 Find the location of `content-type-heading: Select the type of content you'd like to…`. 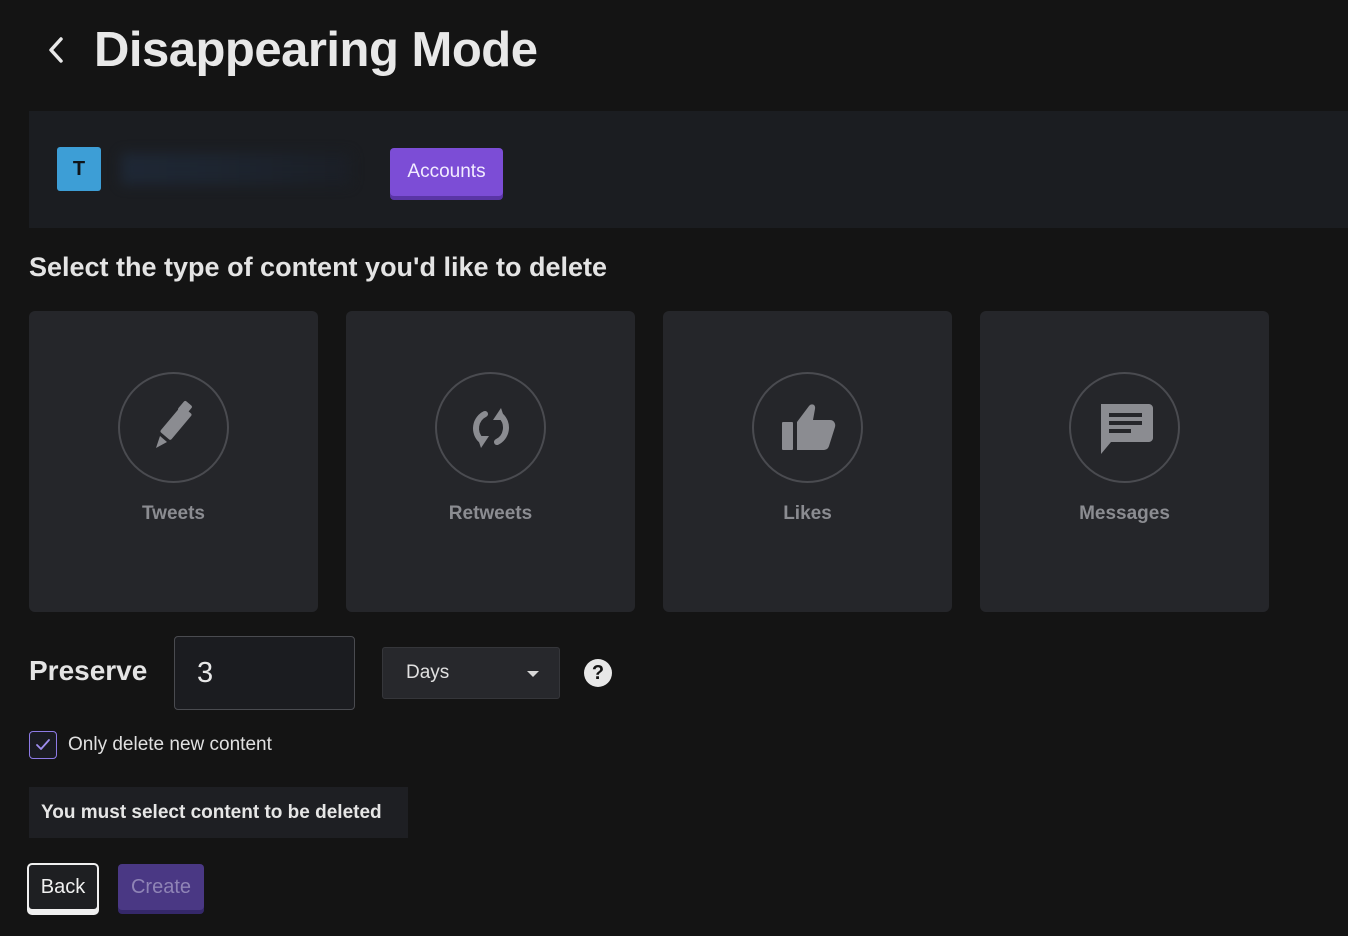

content-type-heading: Select the type of content you'd like to… is located at coordinates (318, 267).